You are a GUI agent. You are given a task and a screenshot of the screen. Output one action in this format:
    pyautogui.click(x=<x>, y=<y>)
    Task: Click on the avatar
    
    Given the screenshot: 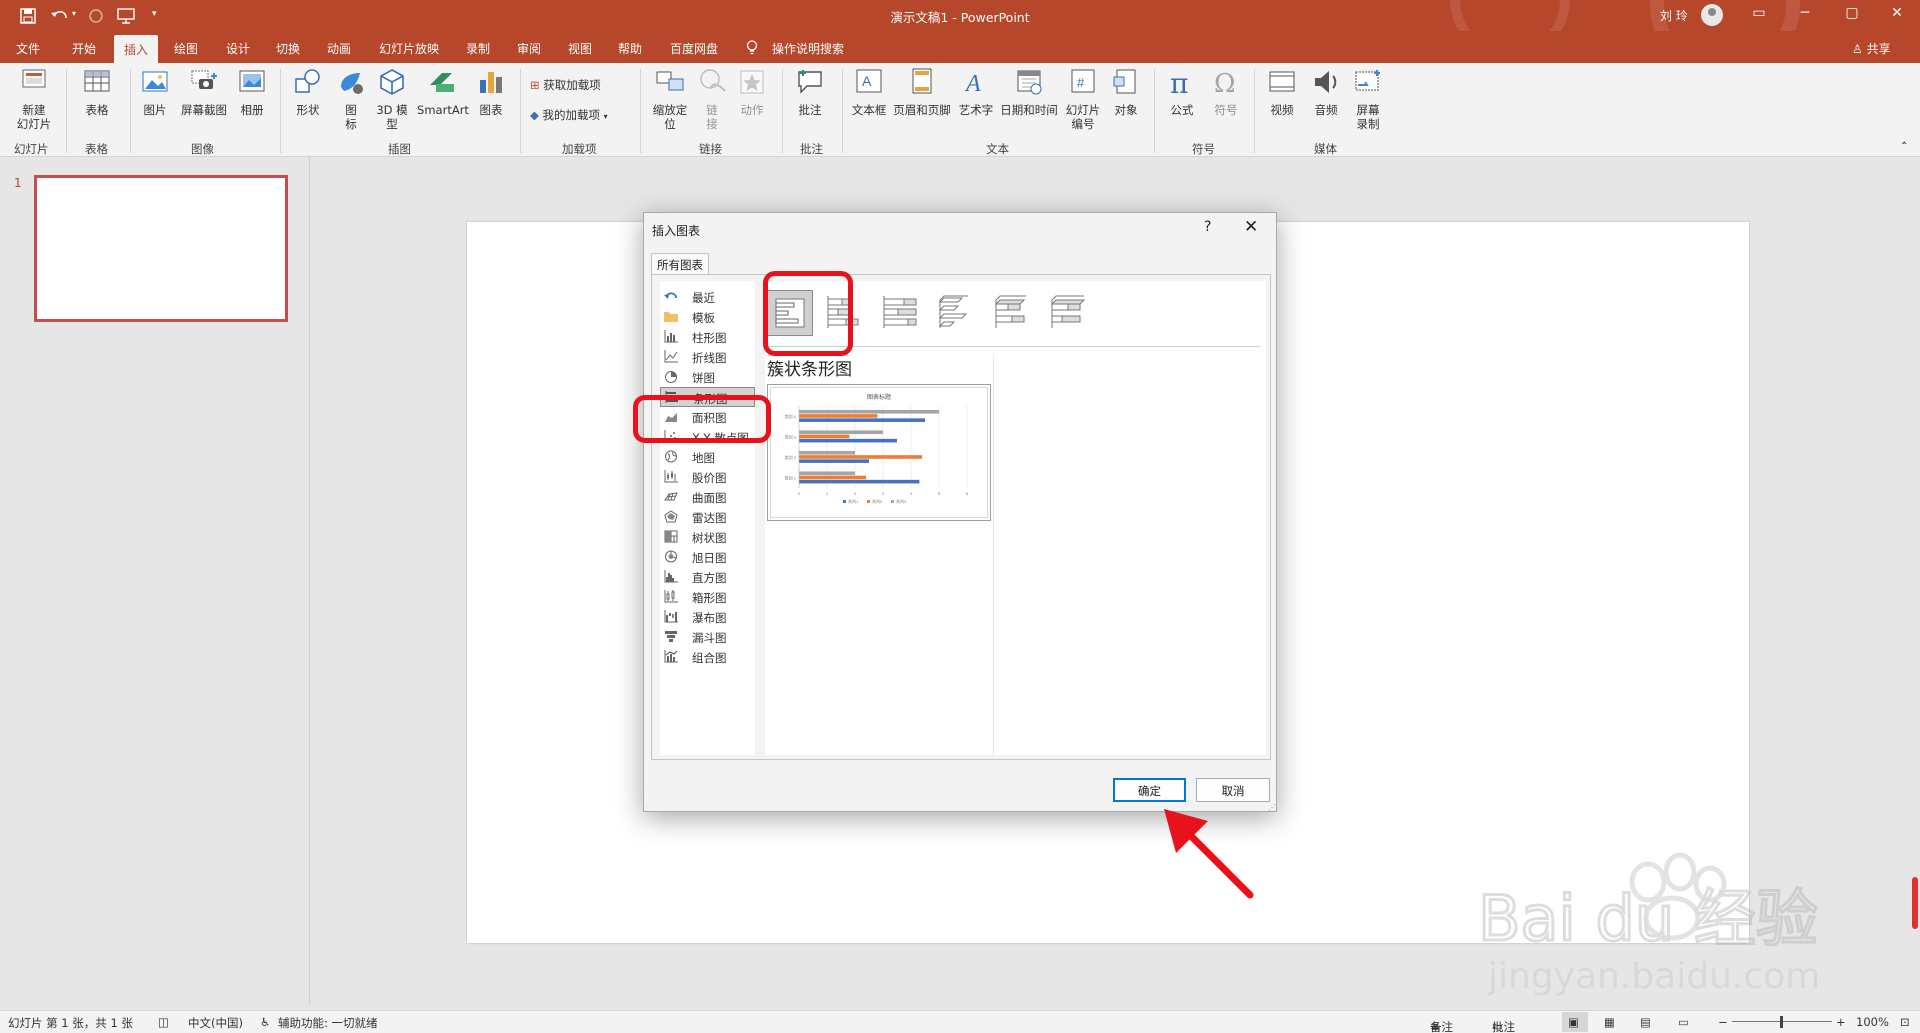 What is the action you would take?
    pyautogui.click(x=1712, y=15)
    